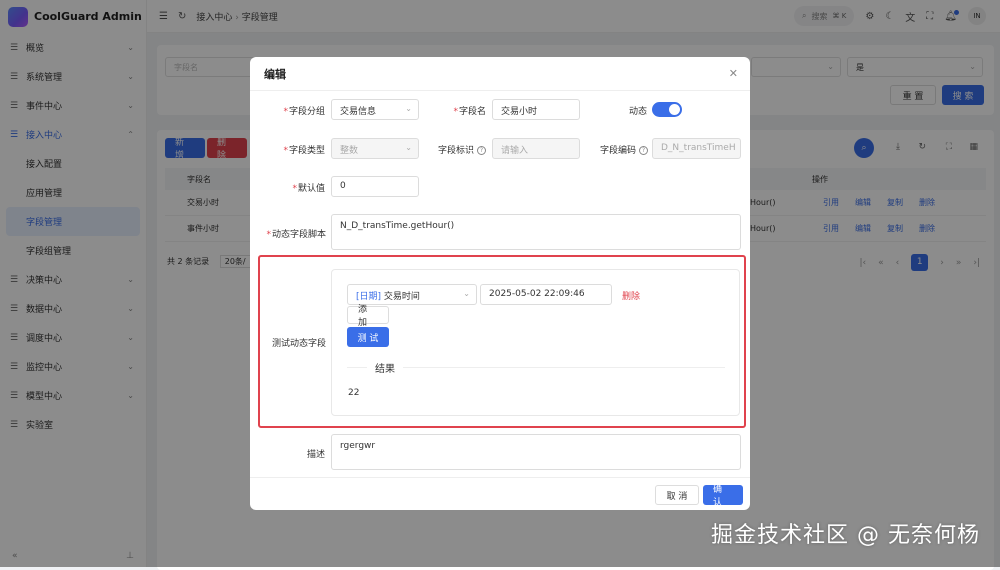 The width and height of the screenshot is (1000, 570). I want to click on result-value: 22, so click(354, 393).